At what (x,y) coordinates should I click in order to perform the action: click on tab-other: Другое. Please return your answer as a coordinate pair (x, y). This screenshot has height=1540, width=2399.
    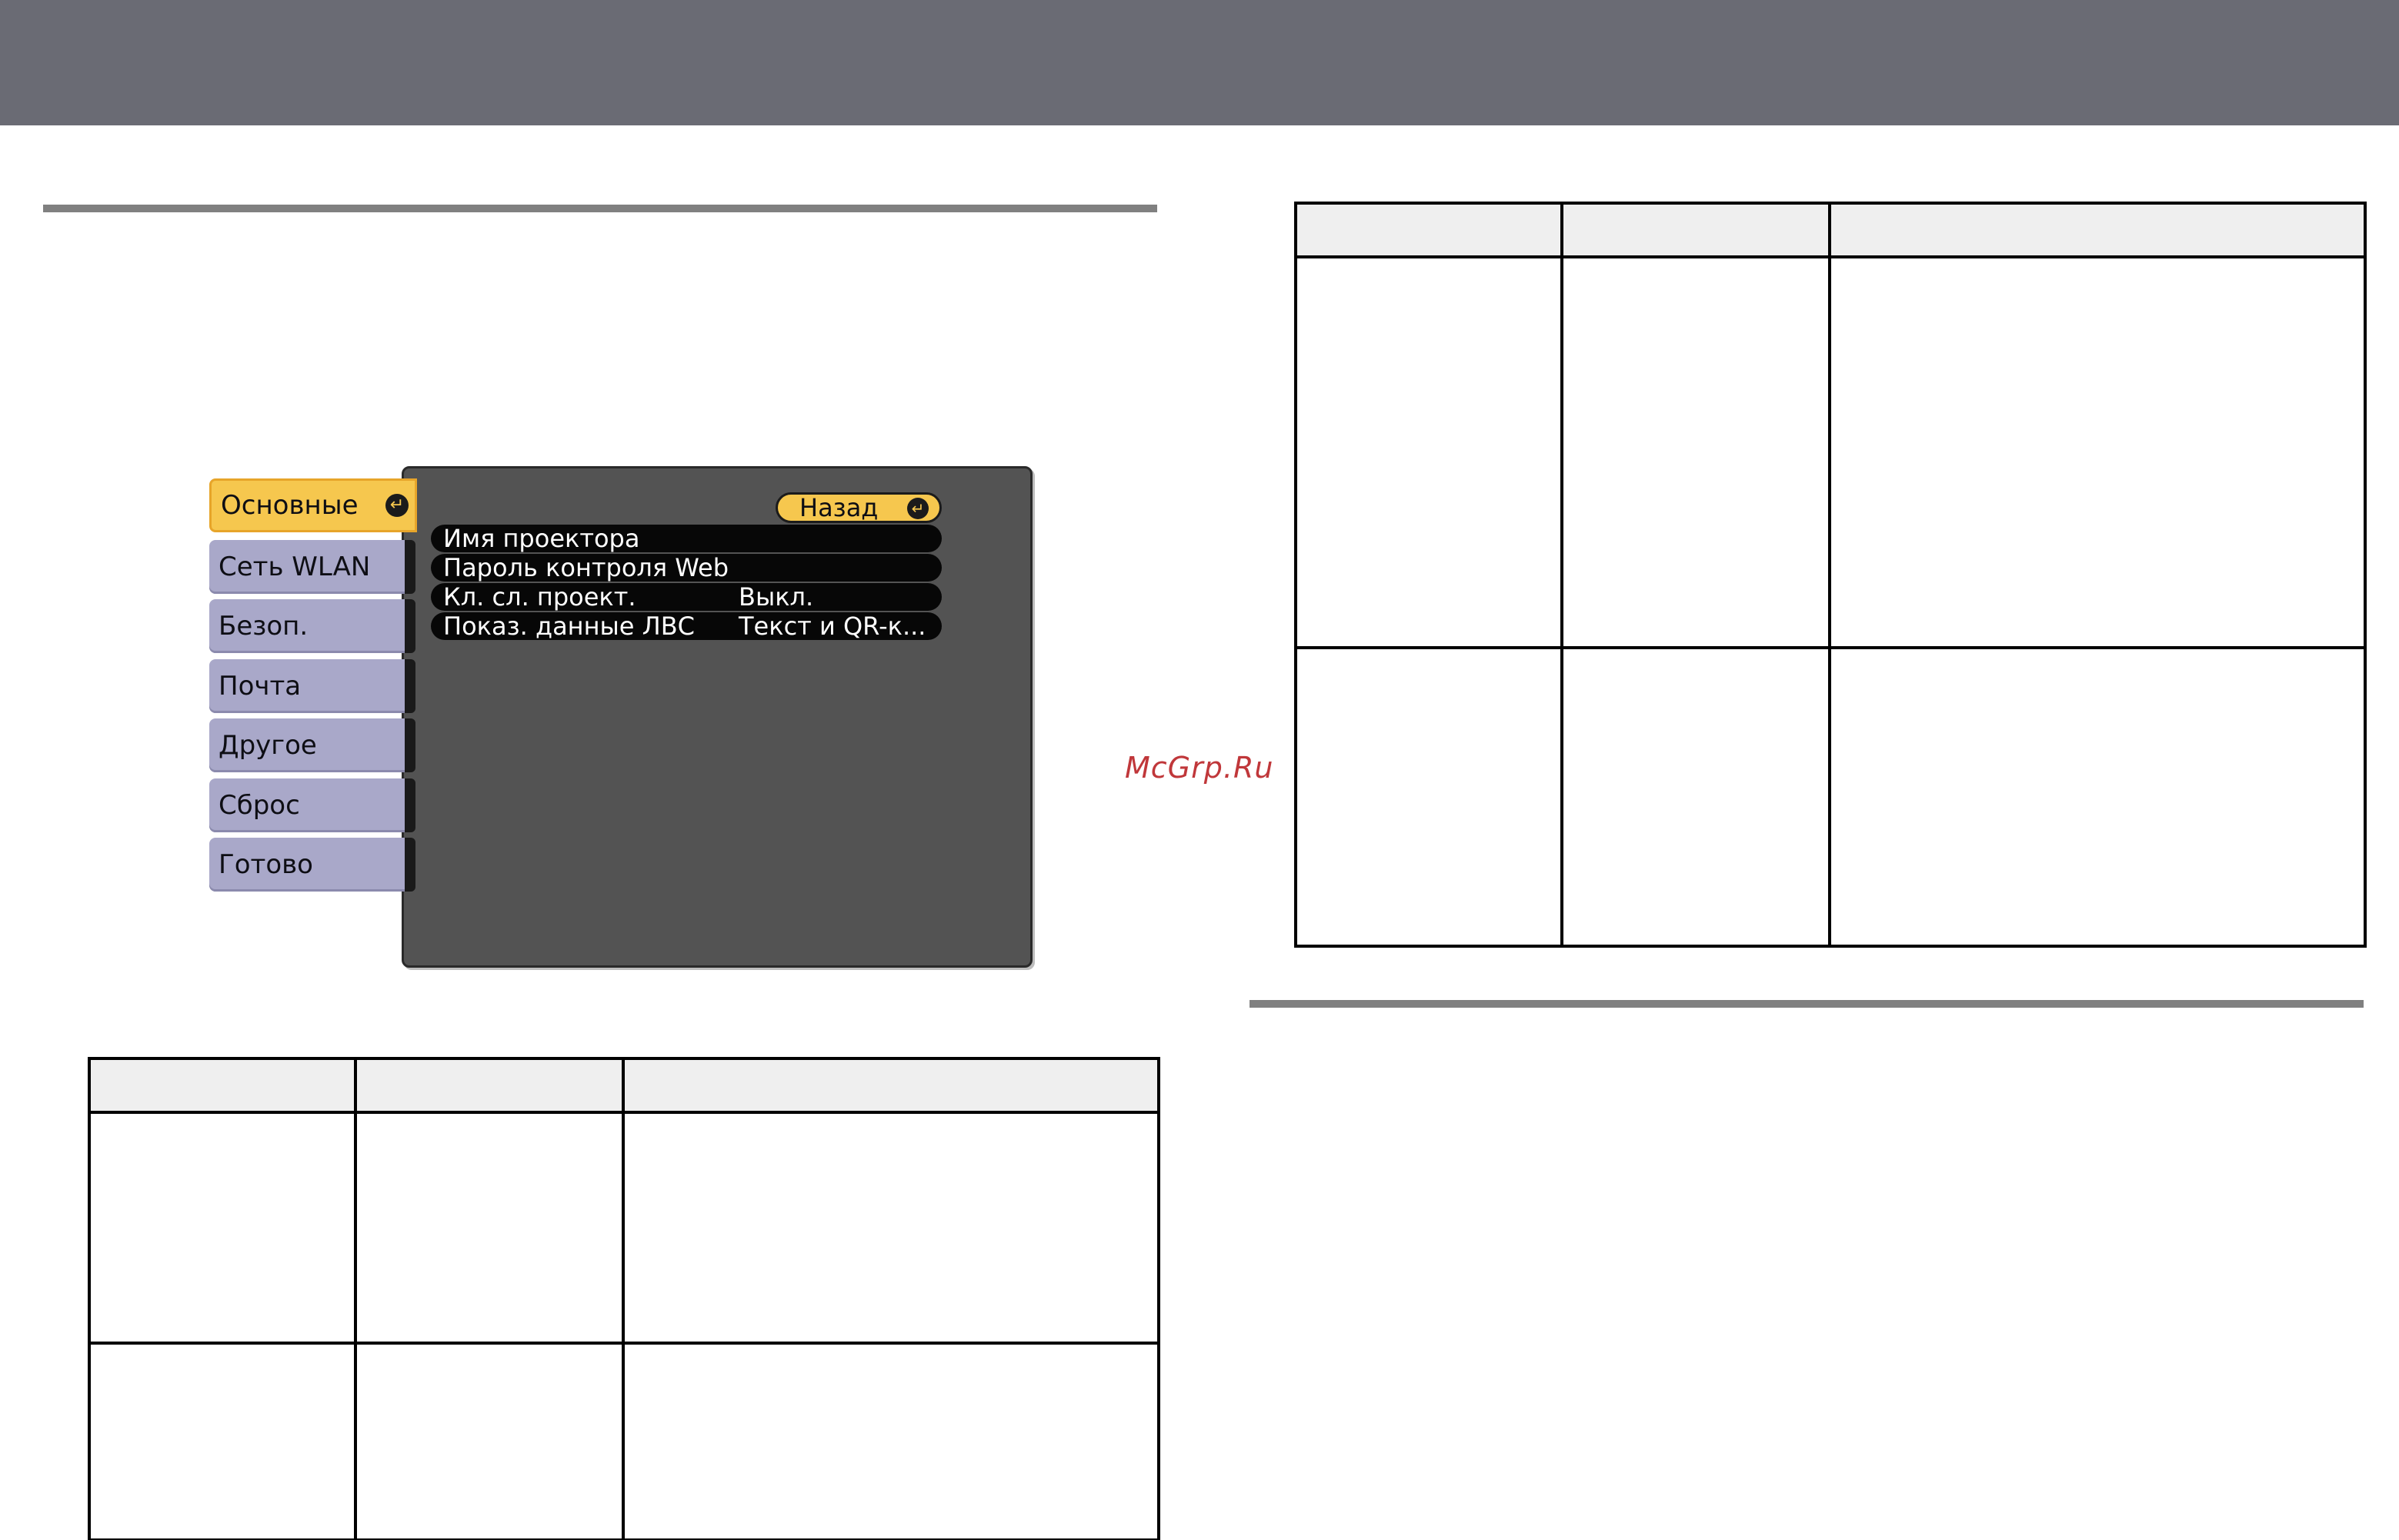
    Looking at the image, I should click on (308, 745).